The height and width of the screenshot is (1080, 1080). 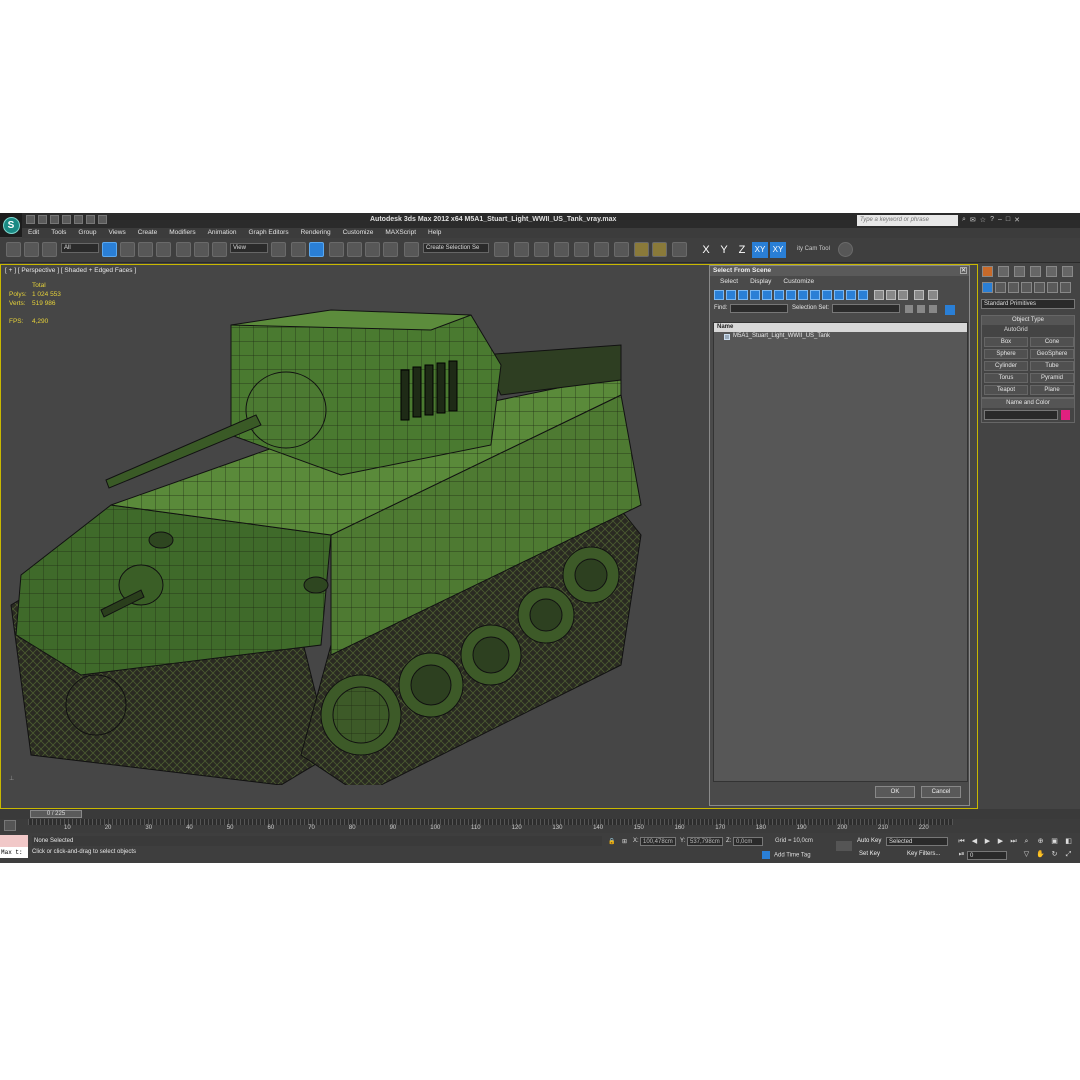 What do you see at coordinates (851, 295) in the screenshot?
I see `display-hidden-icon` at bounding box center [851, 295].